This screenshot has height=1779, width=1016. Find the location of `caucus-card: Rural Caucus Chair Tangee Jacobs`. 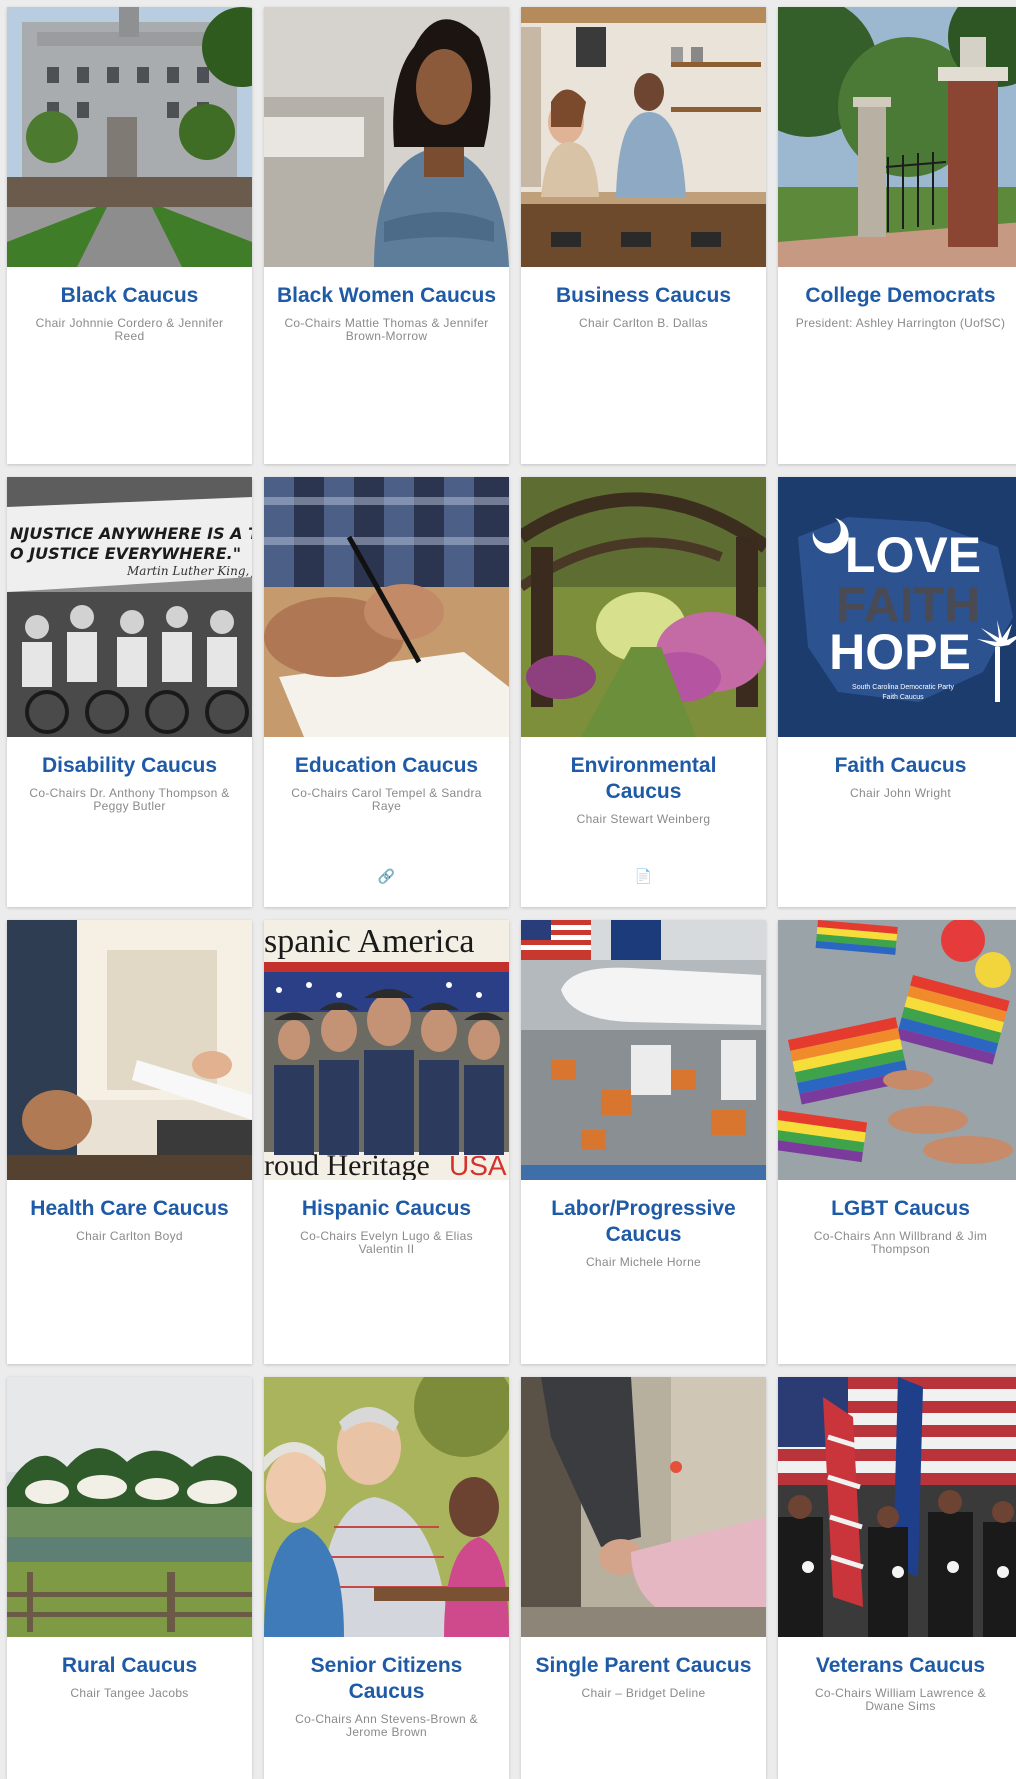

caucus-card: Rural Caucus Chair Tangee Jacobs is located at coordinates (129, 1578).